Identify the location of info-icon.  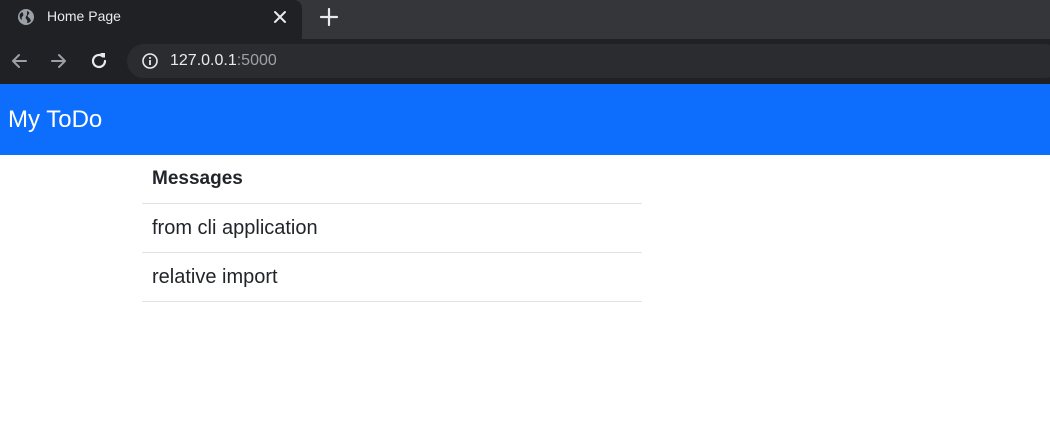
(150, 61).